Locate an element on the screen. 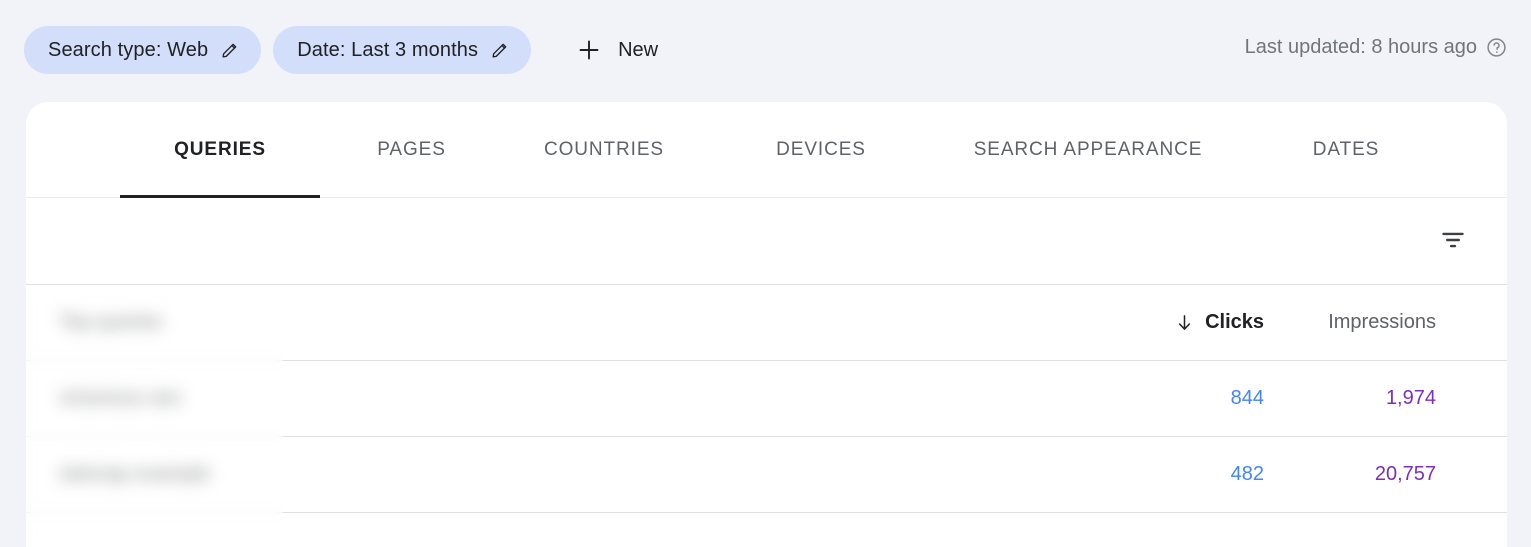 Image resolution: width=1531 pixels, height=547 pixels. tab-queries-label: QUERIES is located at coordinates (220, 149).